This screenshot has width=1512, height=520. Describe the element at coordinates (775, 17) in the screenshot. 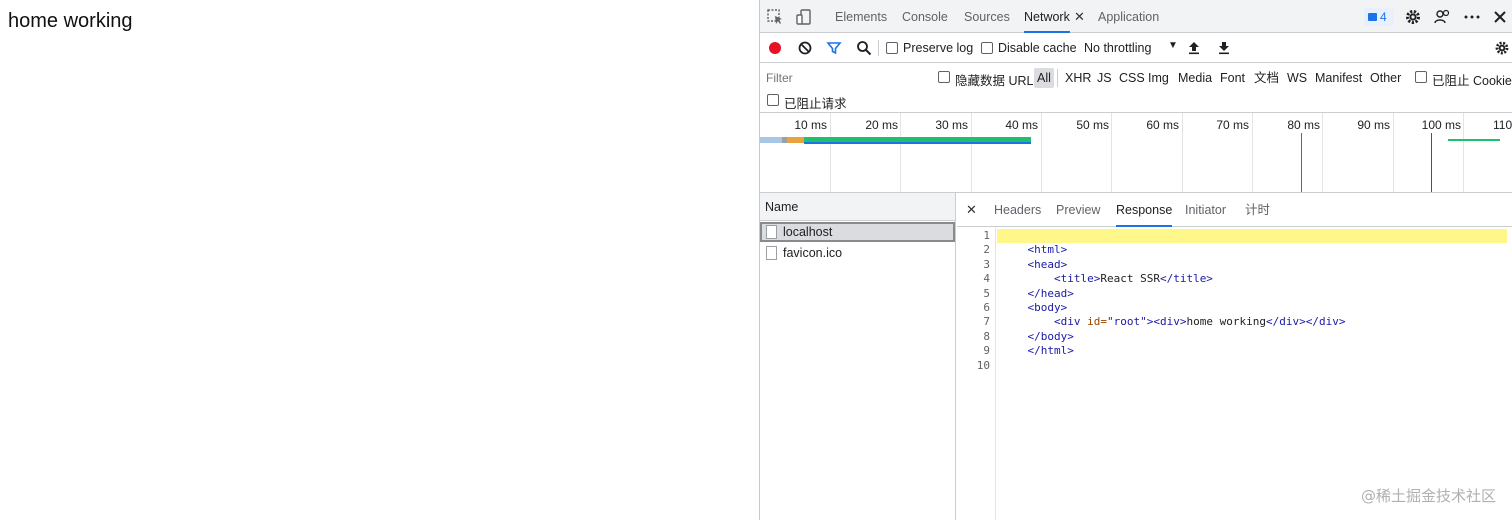

I see `inspect-element-icon` at that location.